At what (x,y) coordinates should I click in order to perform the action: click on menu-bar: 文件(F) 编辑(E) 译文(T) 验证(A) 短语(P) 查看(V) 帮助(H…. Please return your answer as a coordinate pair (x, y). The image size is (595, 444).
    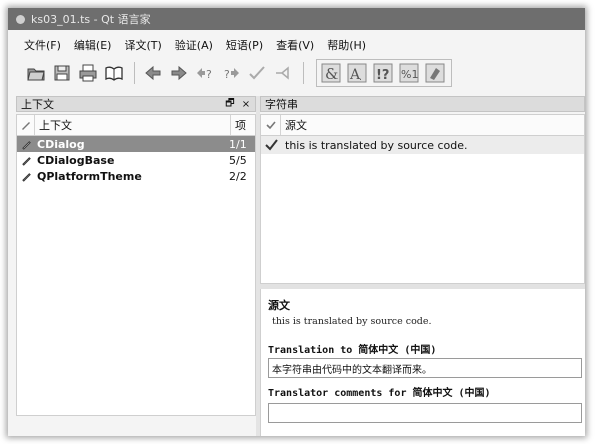
    Looking at the image, I should click on (296, 45).